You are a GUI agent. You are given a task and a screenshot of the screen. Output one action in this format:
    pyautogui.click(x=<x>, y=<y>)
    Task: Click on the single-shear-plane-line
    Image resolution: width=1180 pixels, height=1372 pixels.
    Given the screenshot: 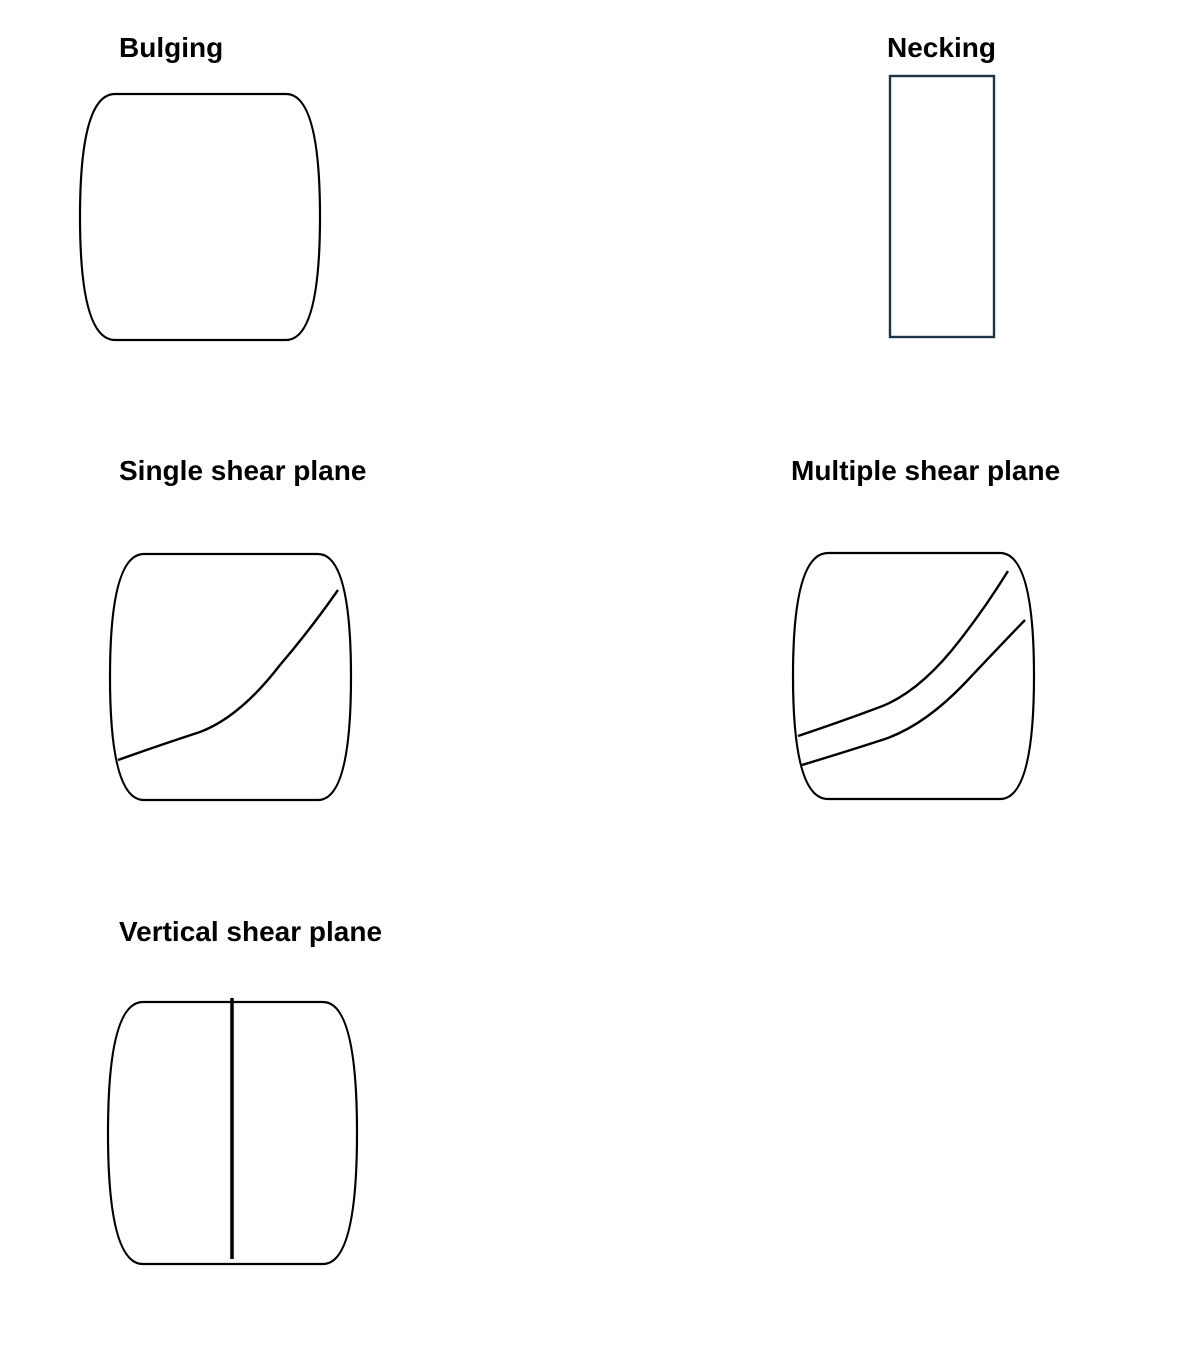 What is the action you would take?
    pyautogui.click(x=228, y=675)
    